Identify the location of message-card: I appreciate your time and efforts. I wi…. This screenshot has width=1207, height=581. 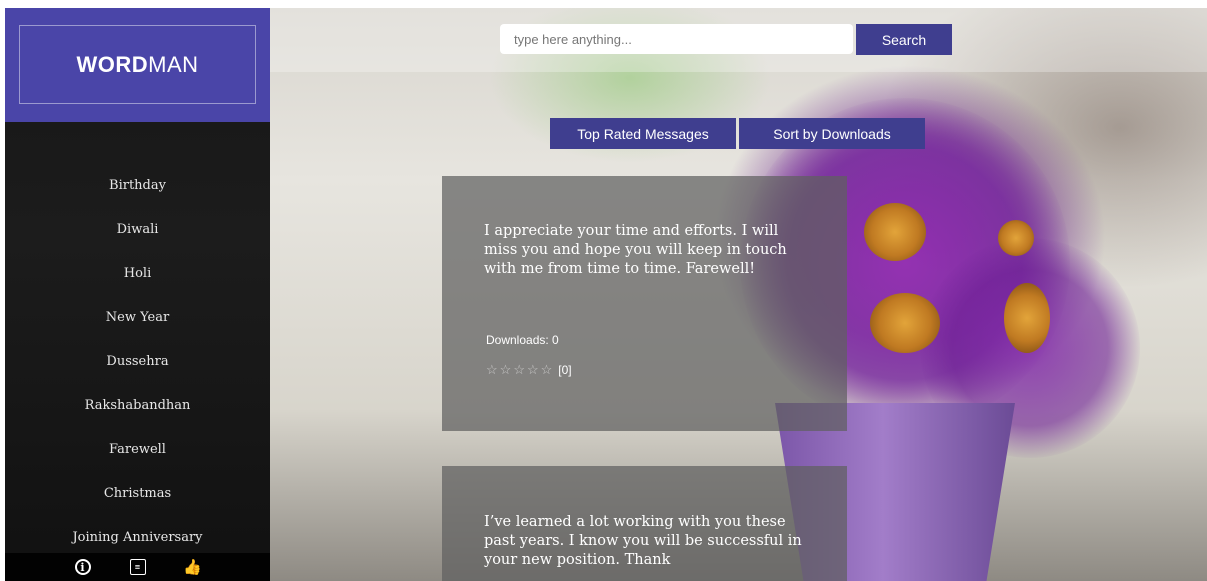
(644, 303).